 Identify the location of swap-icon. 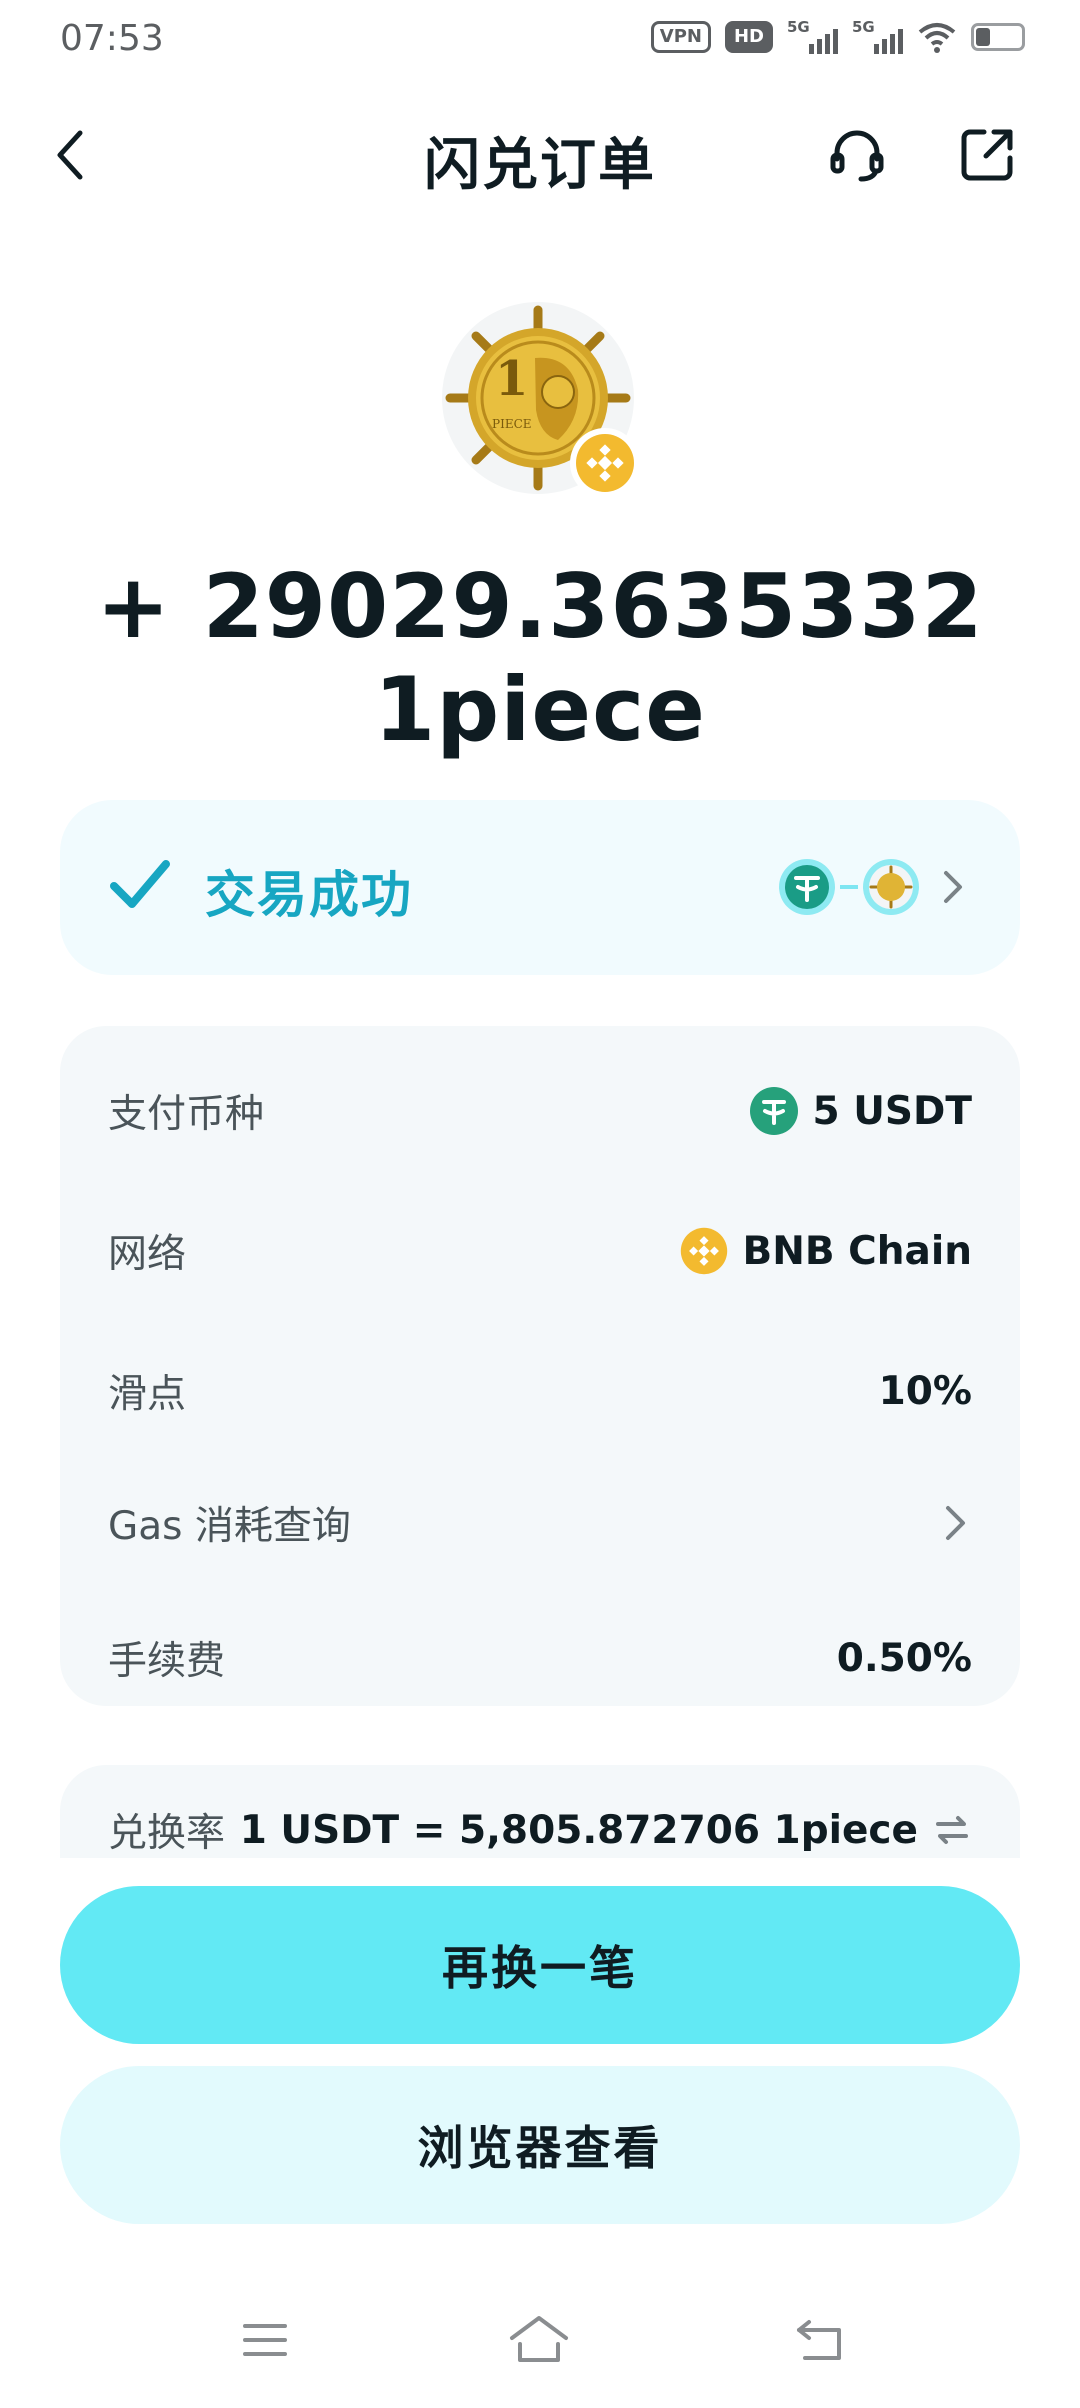
(952, 1830).